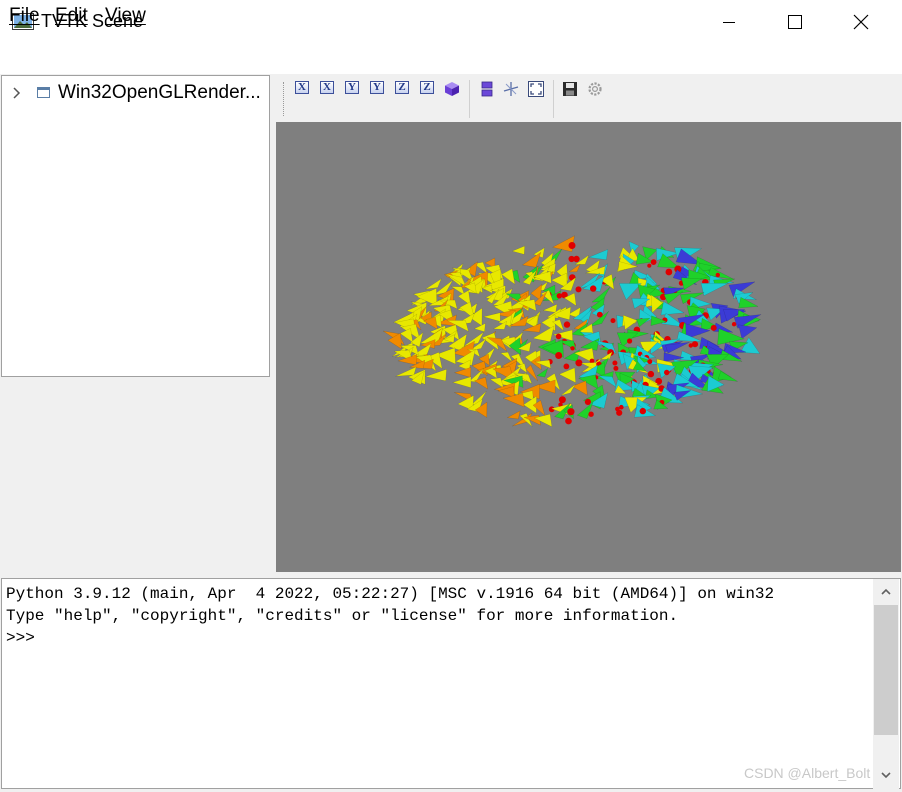 This screenshot has height=792, width=902. I want to click on view-plus-y-icon: Y, so click(352, 87).